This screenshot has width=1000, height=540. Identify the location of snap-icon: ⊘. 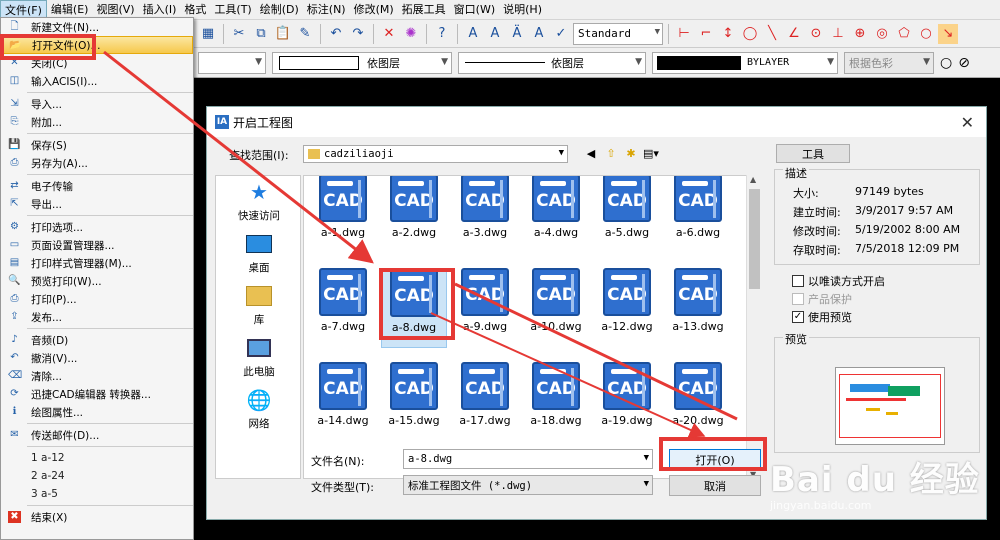
(964, 63).